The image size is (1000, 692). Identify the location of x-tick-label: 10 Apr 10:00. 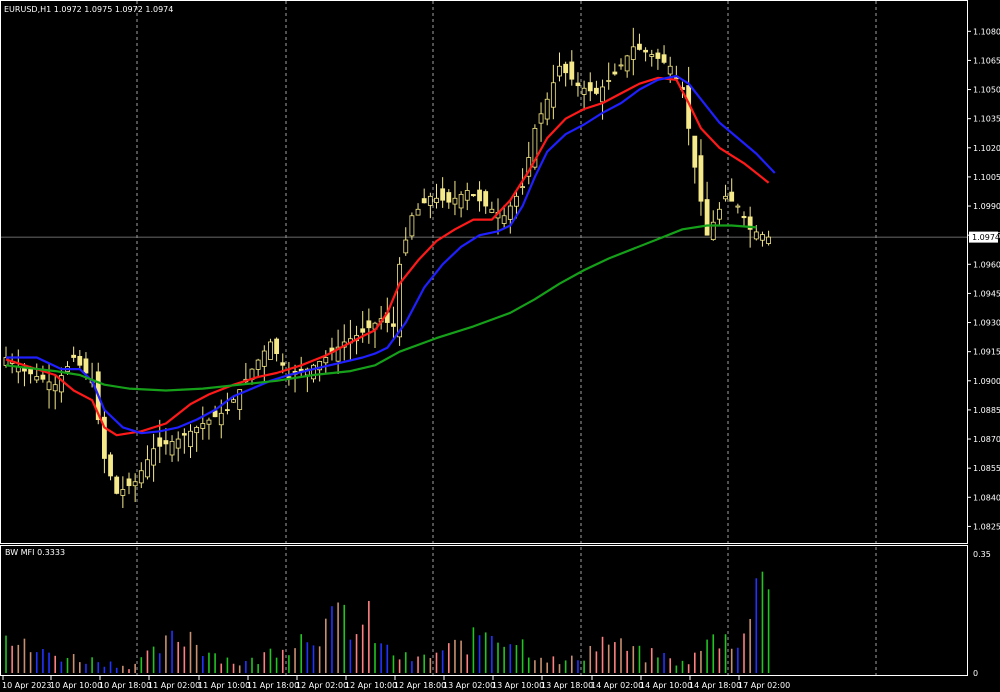
(76, 685).